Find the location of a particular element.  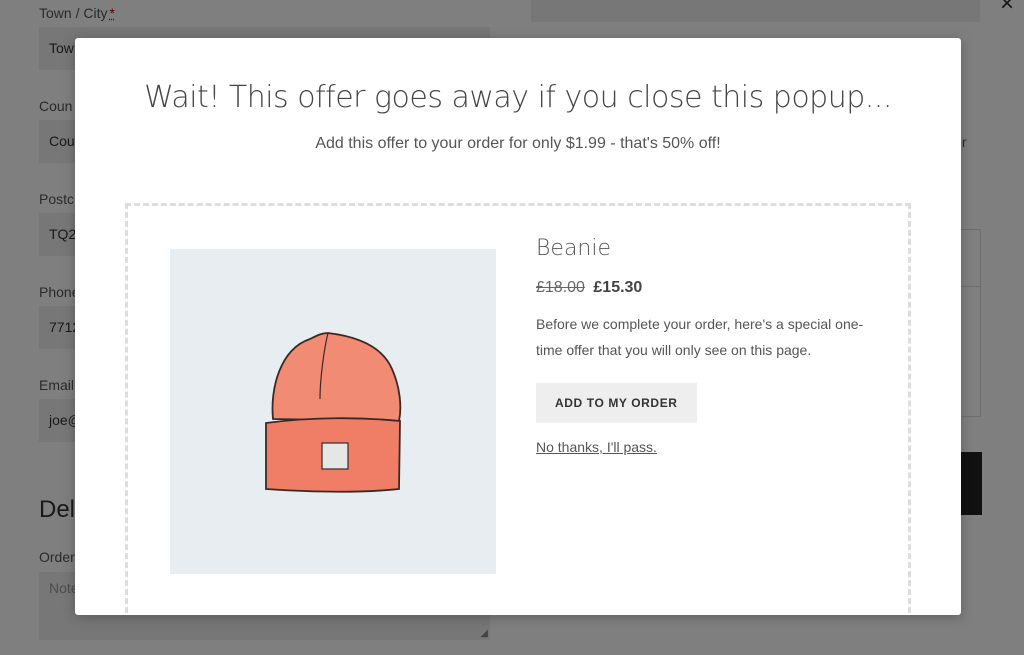

price-row: £18.00 £15.30 is located at coordinates (716, 288).